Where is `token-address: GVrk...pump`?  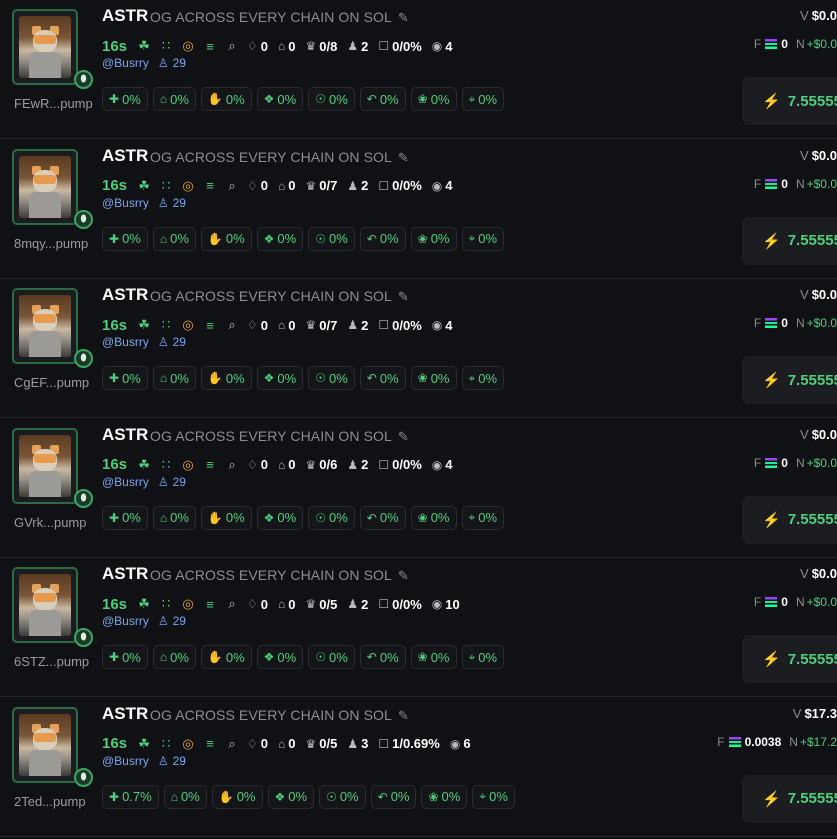 token-address: GVrk...pump is located at coordinates (50, 522).